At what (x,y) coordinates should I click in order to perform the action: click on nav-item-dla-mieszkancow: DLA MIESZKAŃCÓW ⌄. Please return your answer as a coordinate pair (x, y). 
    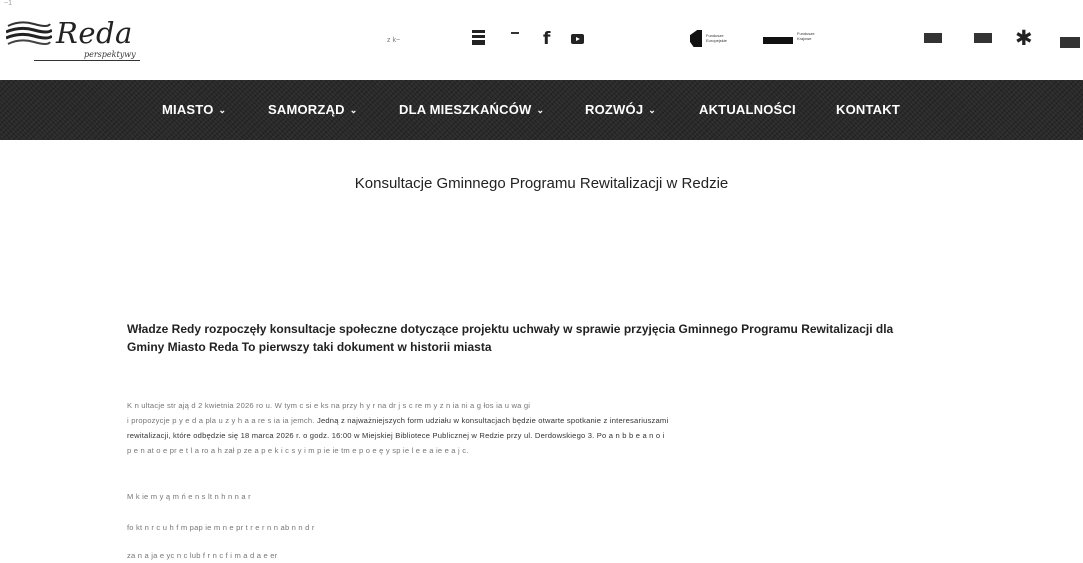
    Looking at the image, I should click on (471, 109).